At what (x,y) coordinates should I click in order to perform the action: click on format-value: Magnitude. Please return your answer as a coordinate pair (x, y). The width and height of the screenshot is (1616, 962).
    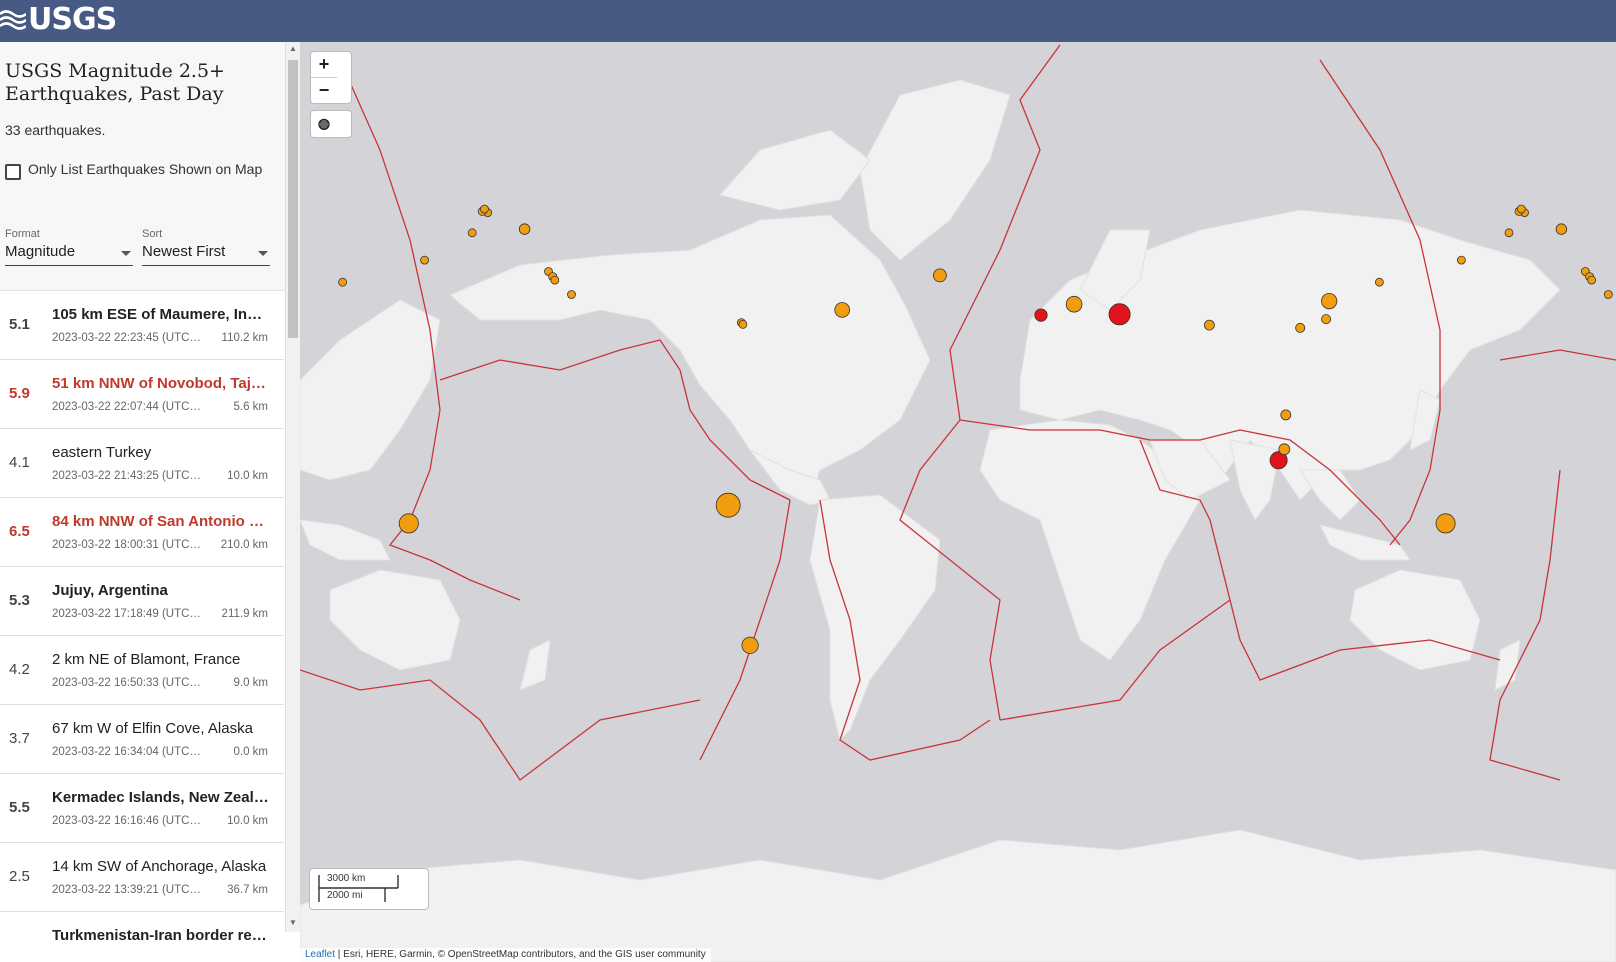
    Looking at the image, I should click on (69, 254).